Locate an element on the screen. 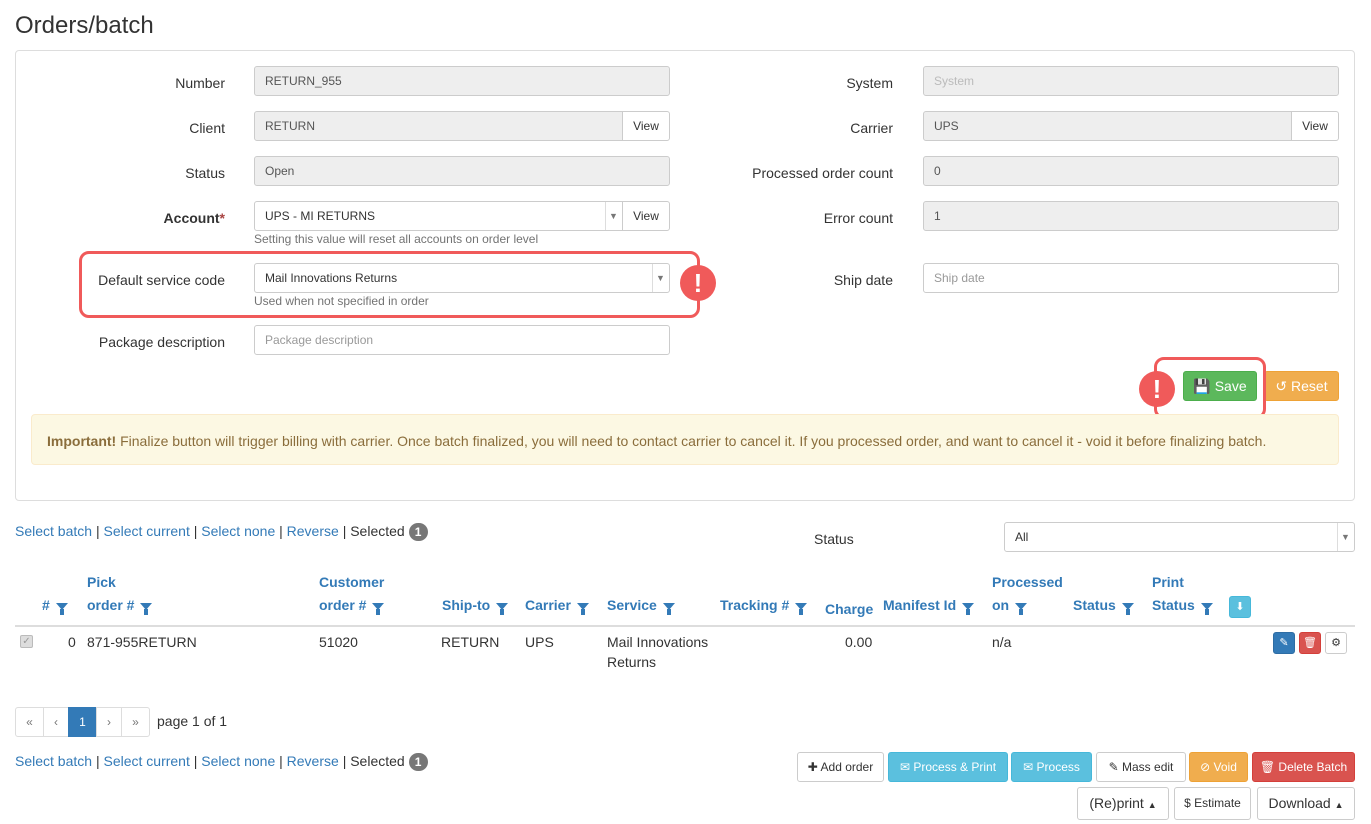  status-filter-label: Status is located at coordinates (834, 539).